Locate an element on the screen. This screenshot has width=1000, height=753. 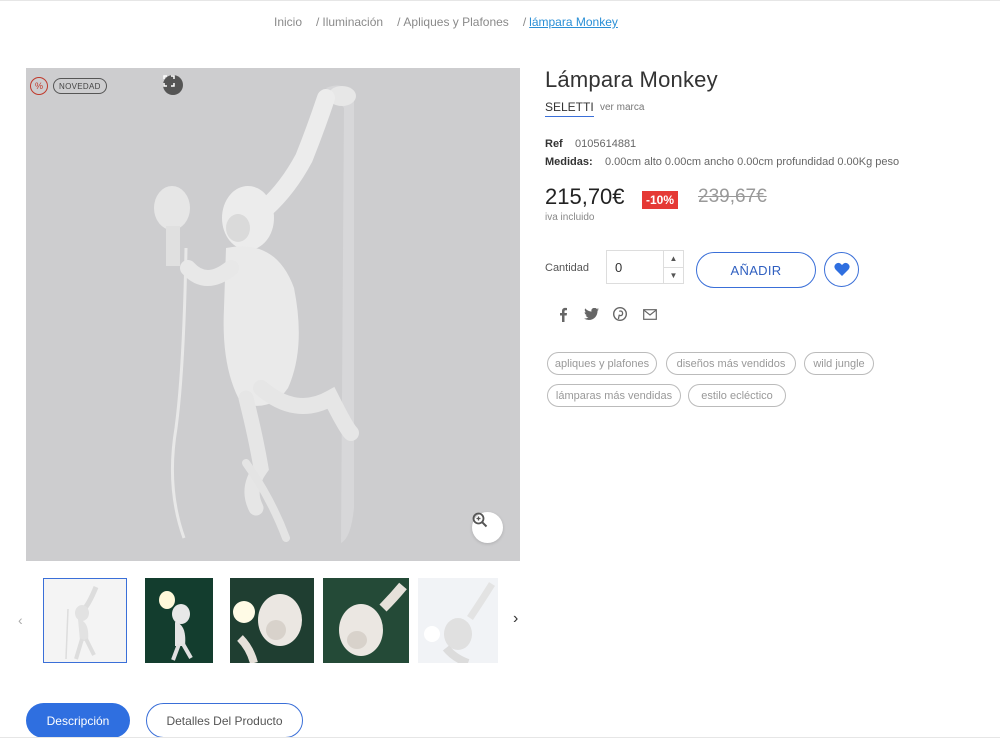
tab-product-details: Detalles Del Producto is located at coordinates (224, 720).